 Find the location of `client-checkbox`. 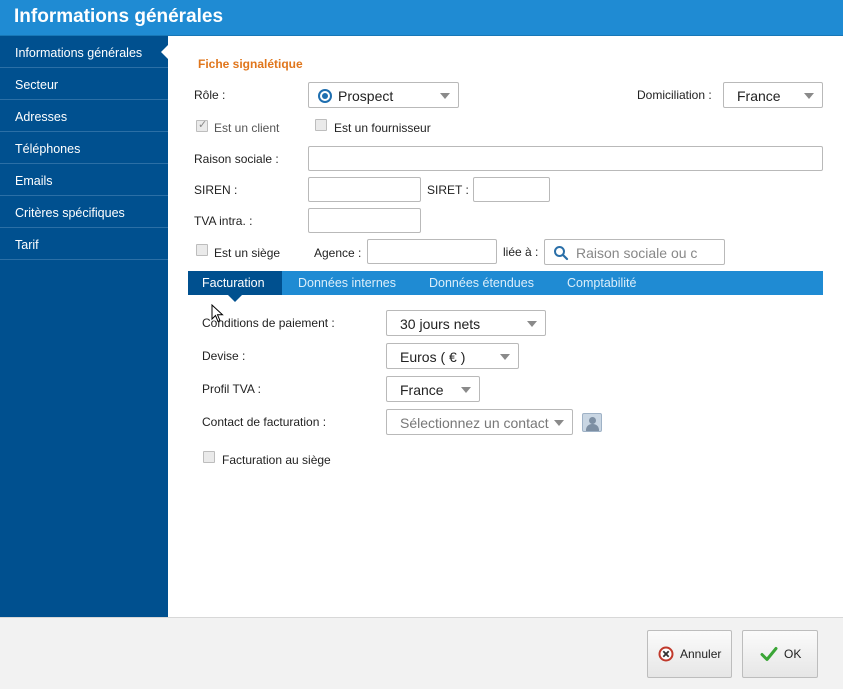

client-checkbox is located at coordinates (202, 125).